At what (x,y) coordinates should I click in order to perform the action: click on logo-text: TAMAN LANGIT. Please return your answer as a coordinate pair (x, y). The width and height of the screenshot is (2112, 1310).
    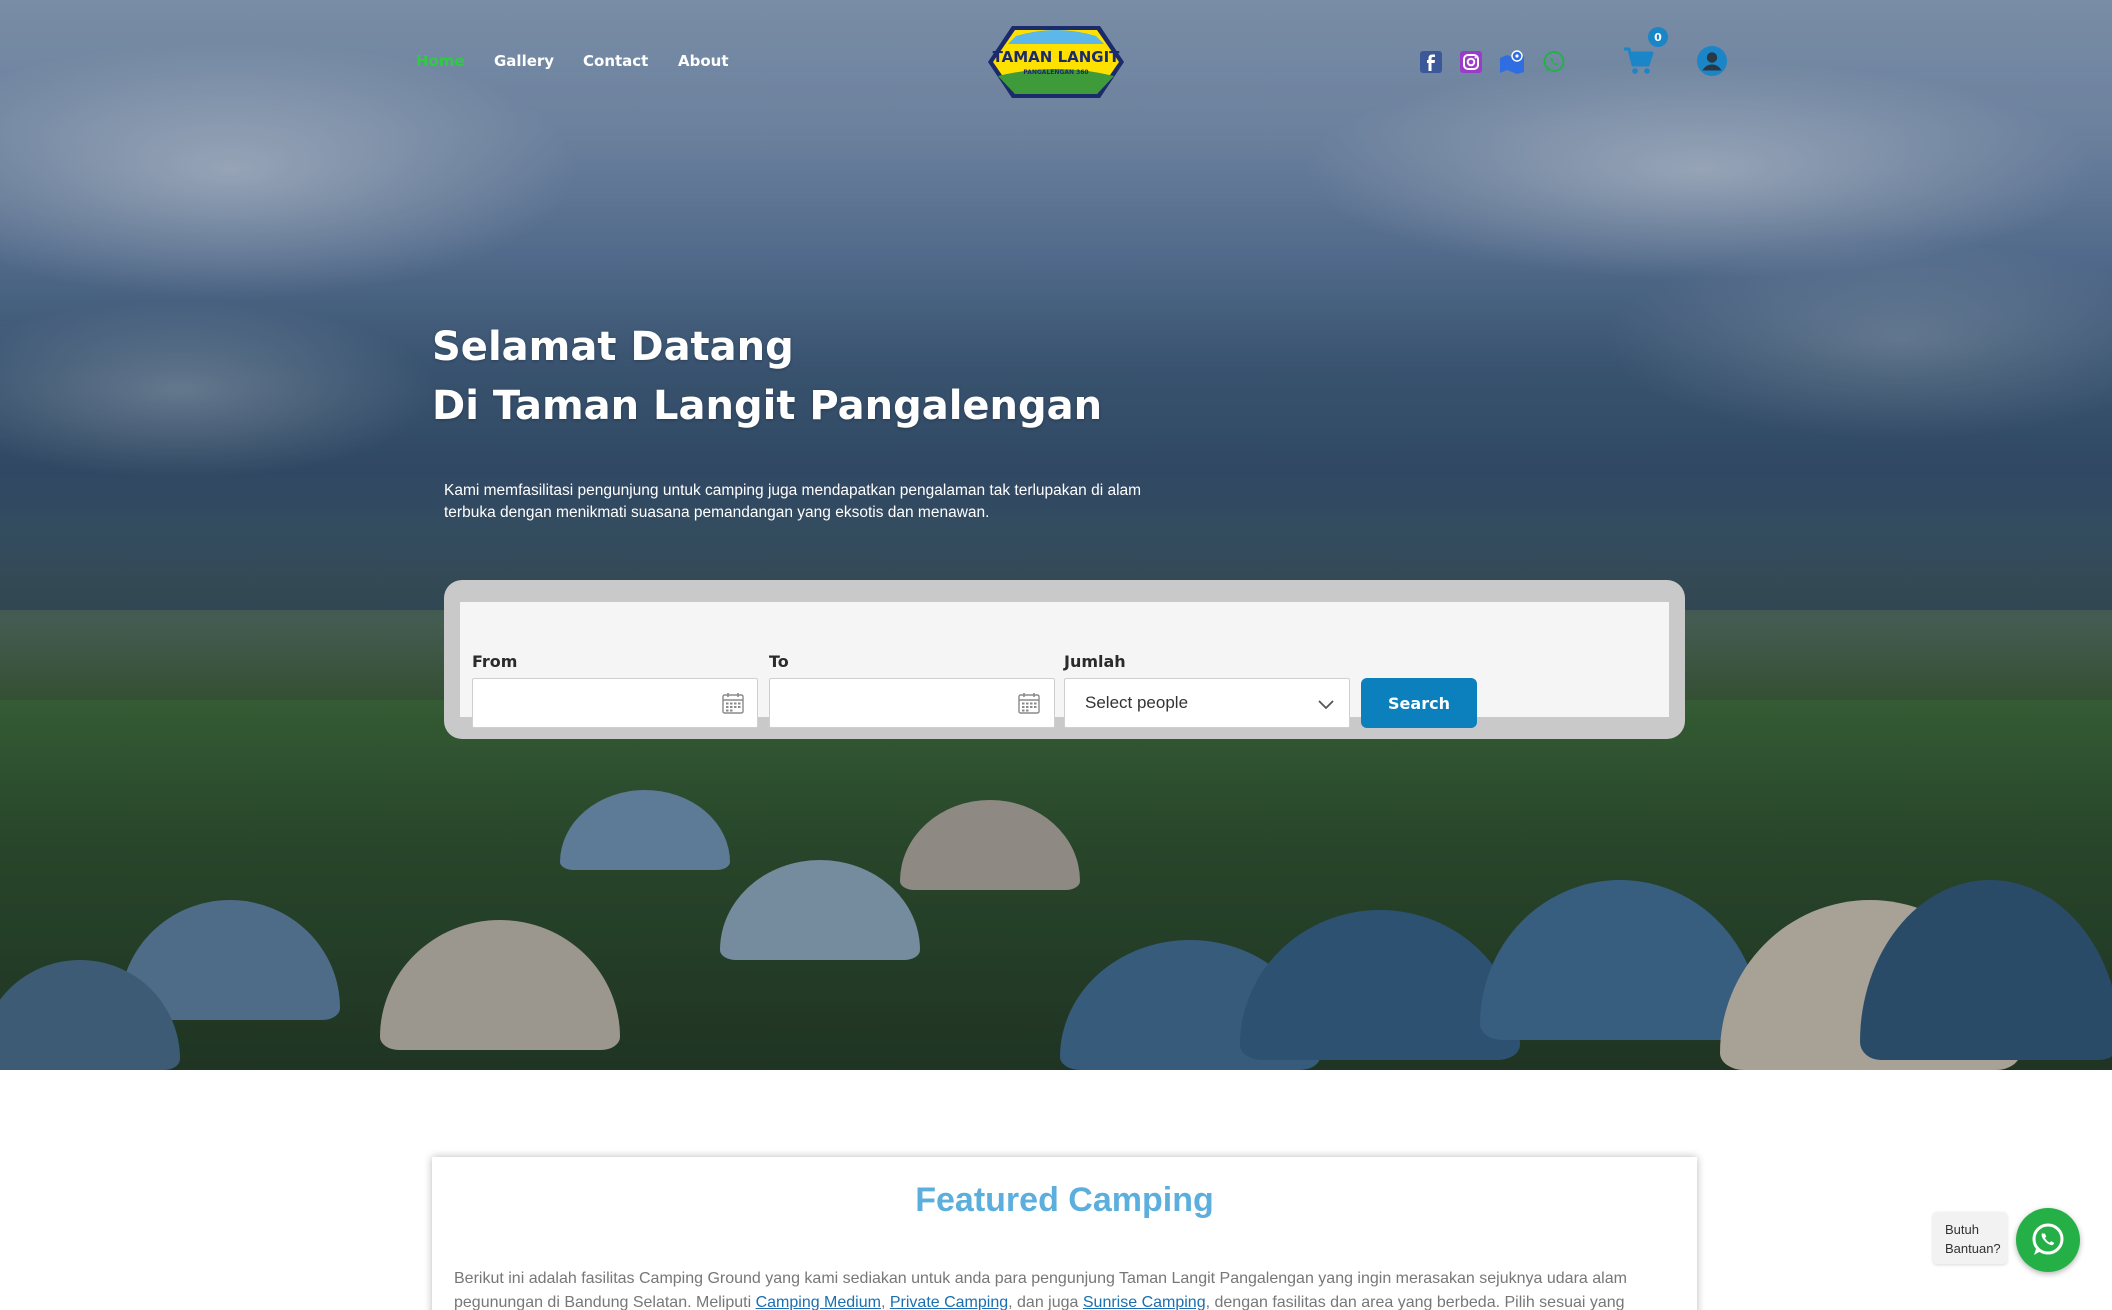
    Looking at the image, I should click on (1057, 57).